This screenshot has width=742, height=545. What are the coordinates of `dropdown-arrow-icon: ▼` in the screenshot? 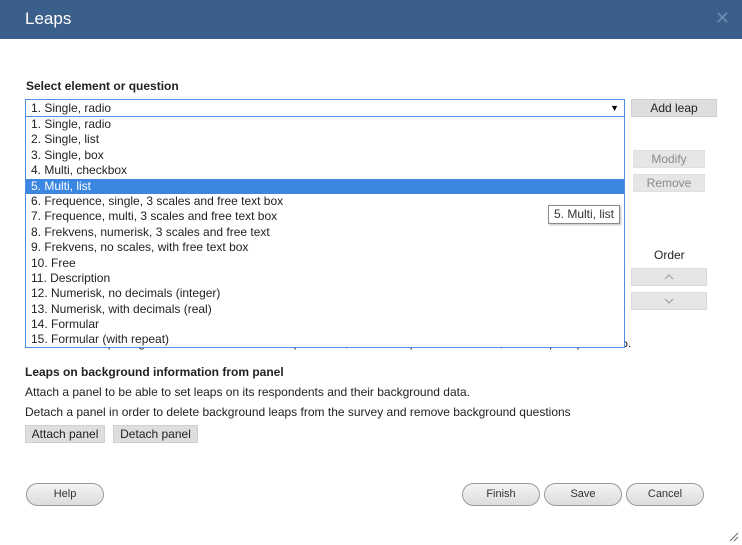 It's located at (614, 108).